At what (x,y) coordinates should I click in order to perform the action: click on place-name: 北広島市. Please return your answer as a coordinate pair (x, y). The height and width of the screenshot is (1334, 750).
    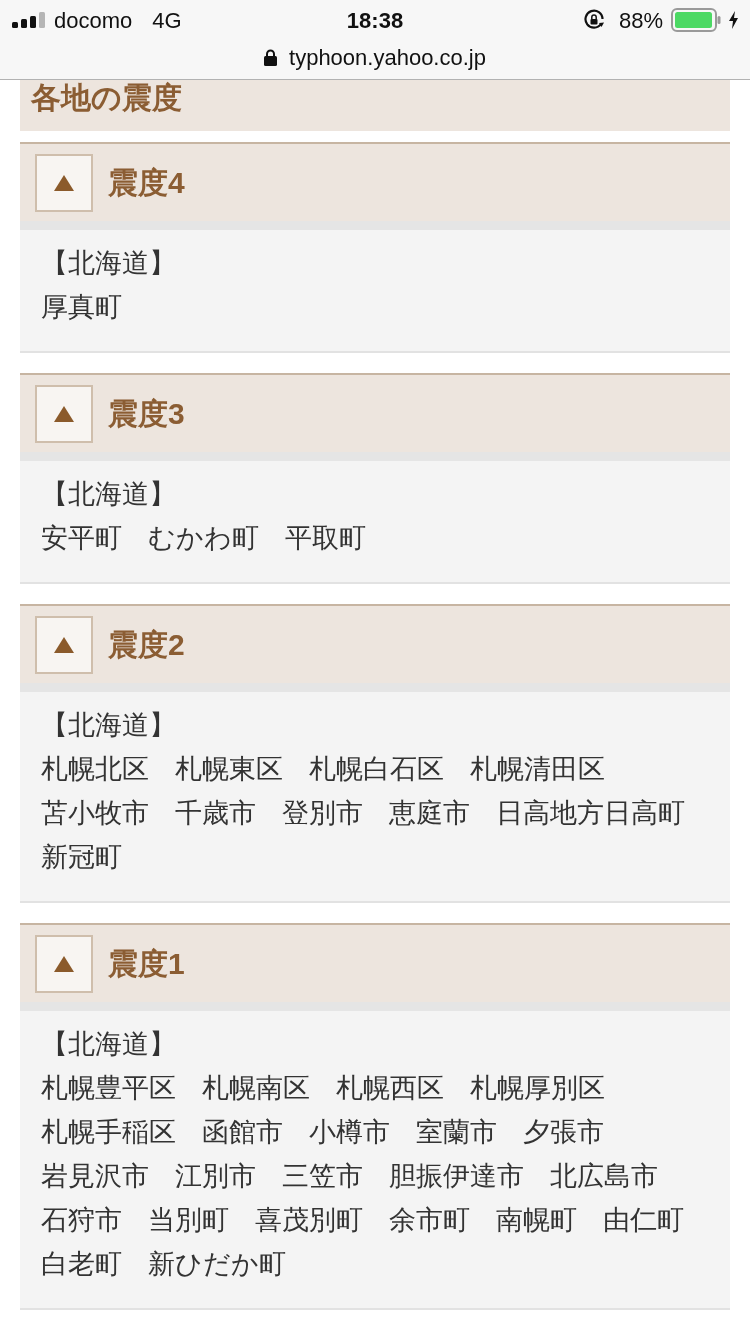
    Looking at the image, I should click on (604, 1176).